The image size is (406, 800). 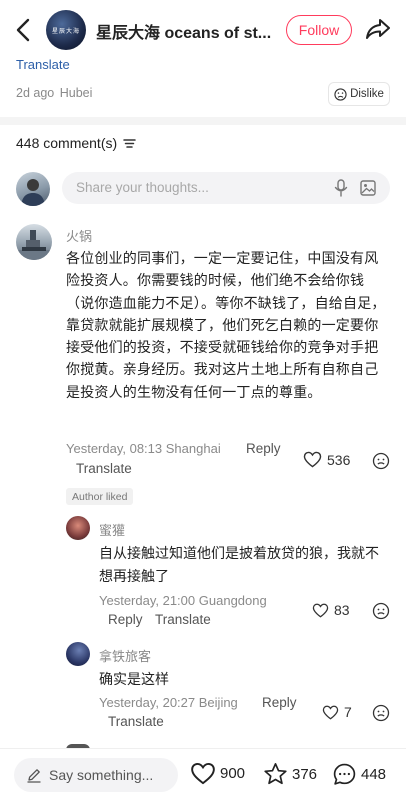 What do you see at coordinates (100, 496) in the screenshot?
I see `author-liked-badge: Author liked` at bounding box center [100, 496].